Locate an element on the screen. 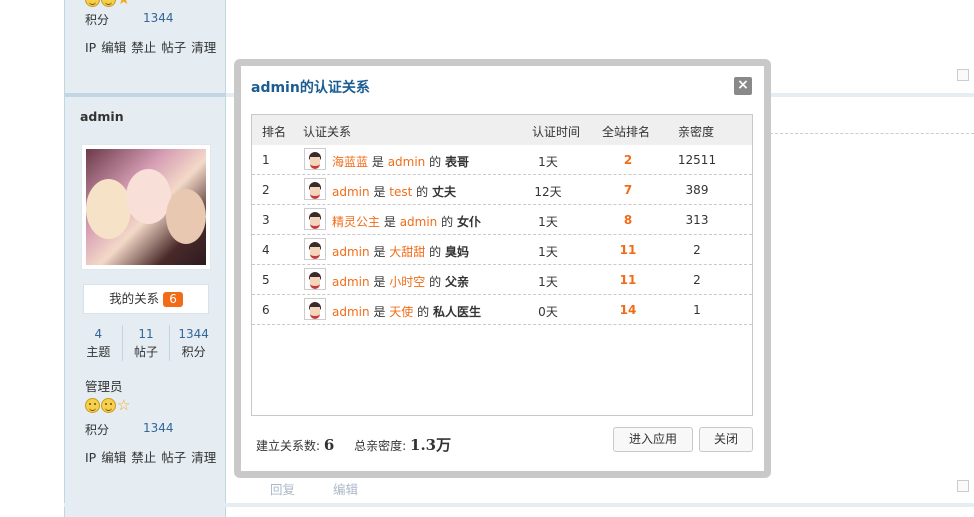  dashed-divider is located at coordinates (872, 133).